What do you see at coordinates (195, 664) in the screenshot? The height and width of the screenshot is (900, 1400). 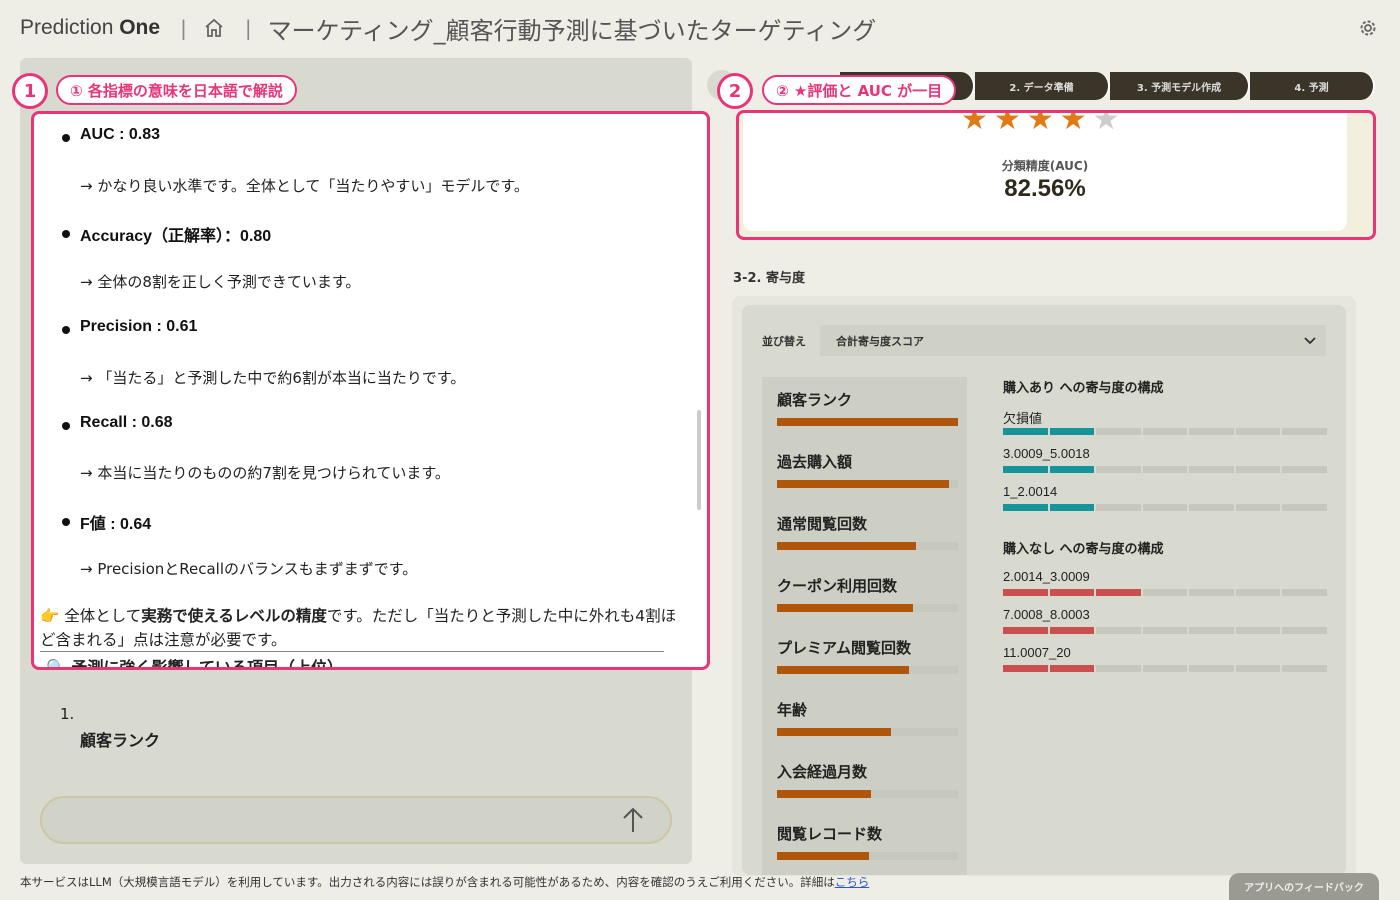 I see `influence-heading: 🔍 予測に強く影響している項目（上位）` at bounding box center [195, 664].